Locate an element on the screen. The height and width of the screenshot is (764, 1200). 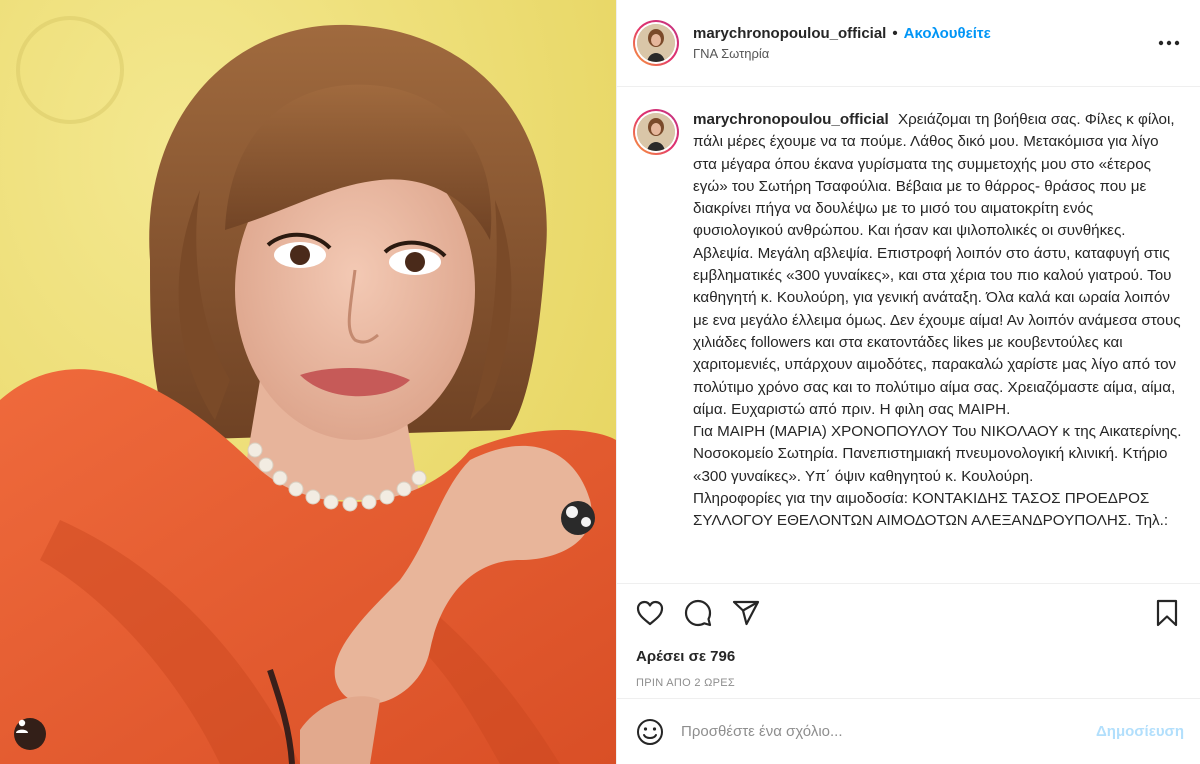
smiley-icon is located at coordinates (650, 731).